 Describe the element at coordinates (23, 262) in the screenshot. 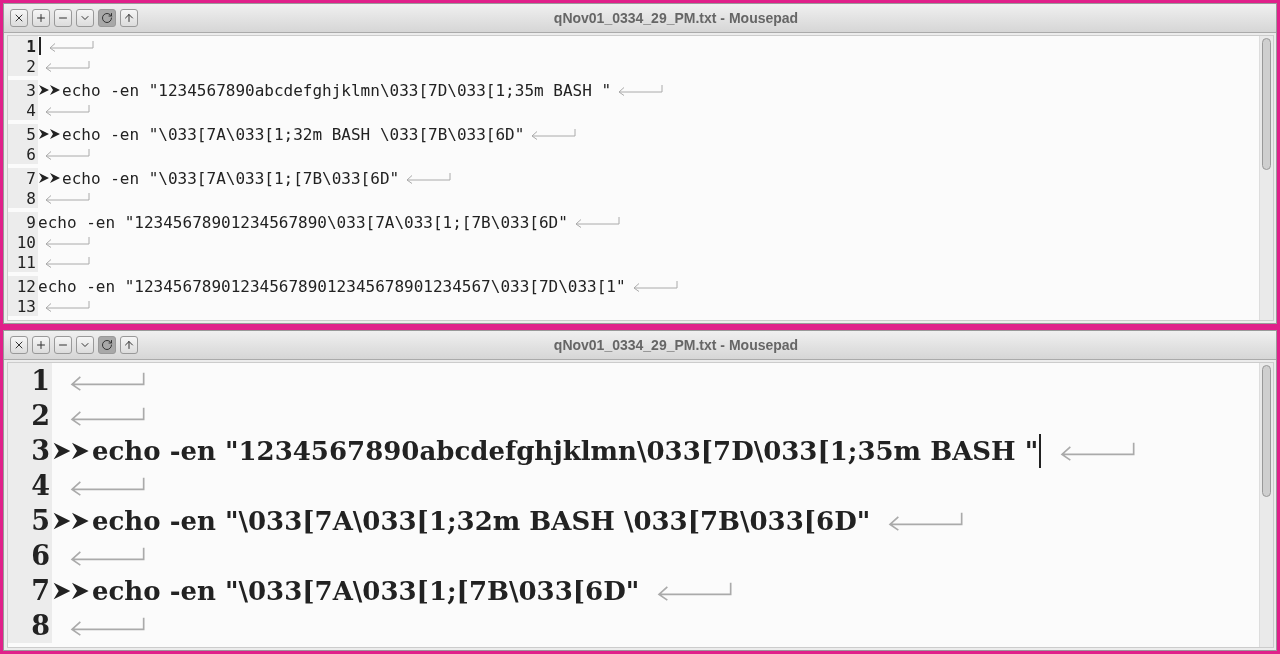

I see `line-number: 11` at that location.